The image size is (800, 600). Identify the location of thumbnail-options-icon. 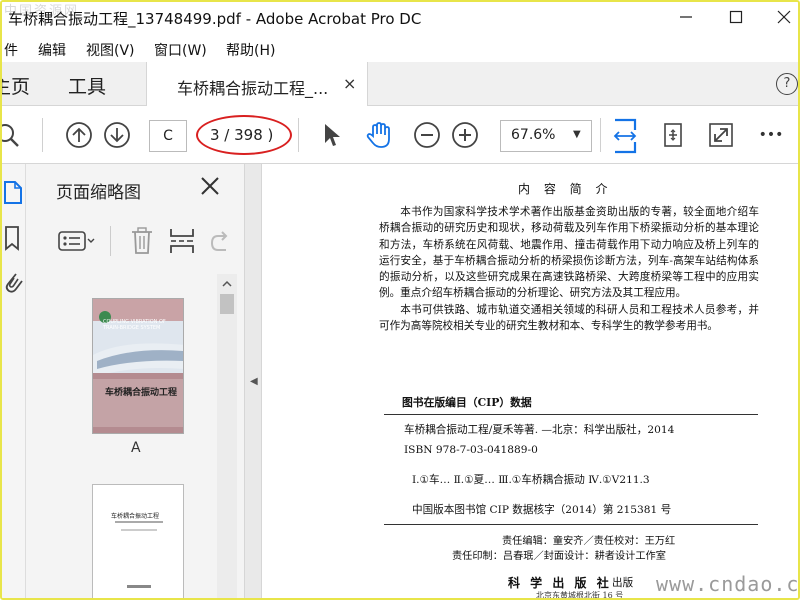
(78, 243).